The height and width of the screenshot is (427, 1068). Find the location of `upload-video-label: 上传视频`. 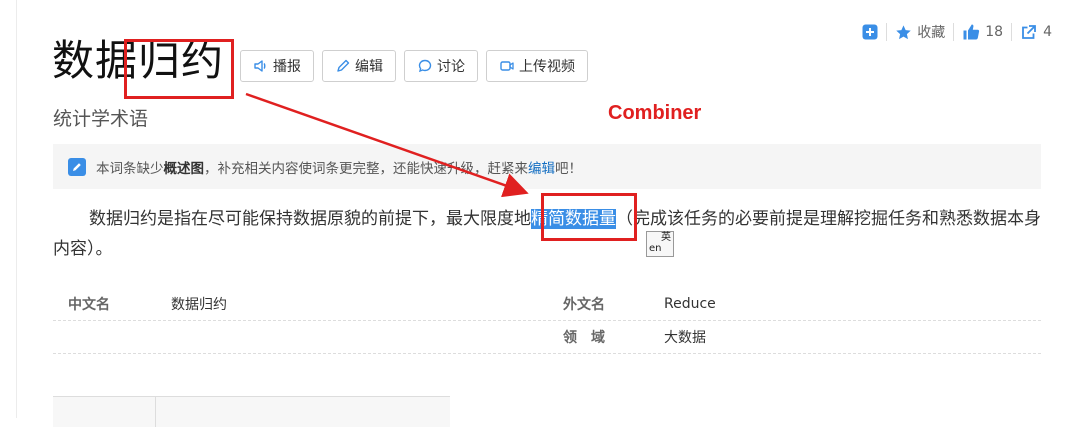

upload-video-label: 上传视频 is located at coordinates (547, 67).